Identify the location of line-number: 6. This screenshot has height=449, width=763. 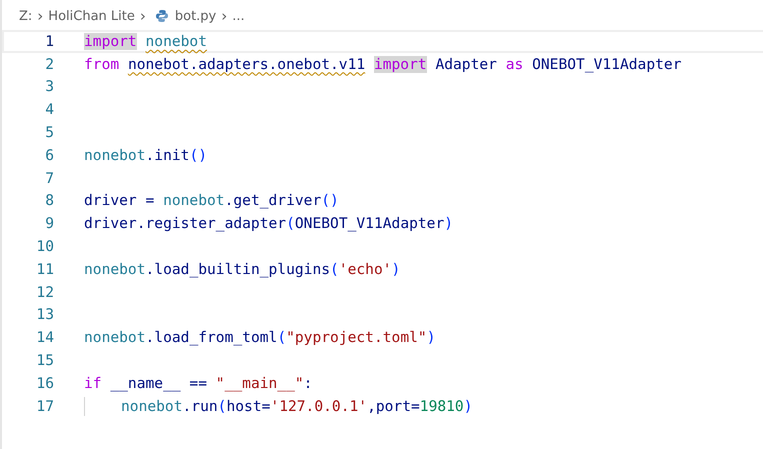
(49, 155).